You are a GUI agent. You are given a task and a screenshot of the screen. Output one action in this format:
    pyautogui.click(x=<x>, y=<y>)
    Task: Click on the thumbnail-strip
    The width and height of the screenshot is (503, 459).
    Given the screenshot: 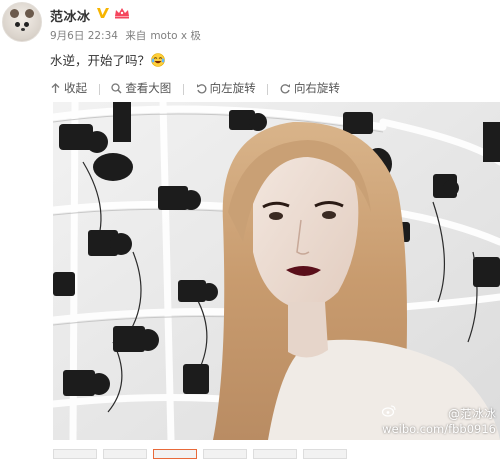 What is the action you would take?
    pyautogui.click(x=276, y=452)
    